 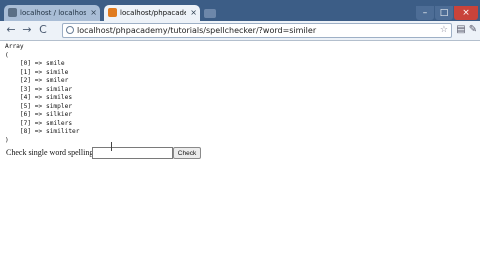 I want to click on dump-line: [6] => silkier, so click(x=39, y=115).